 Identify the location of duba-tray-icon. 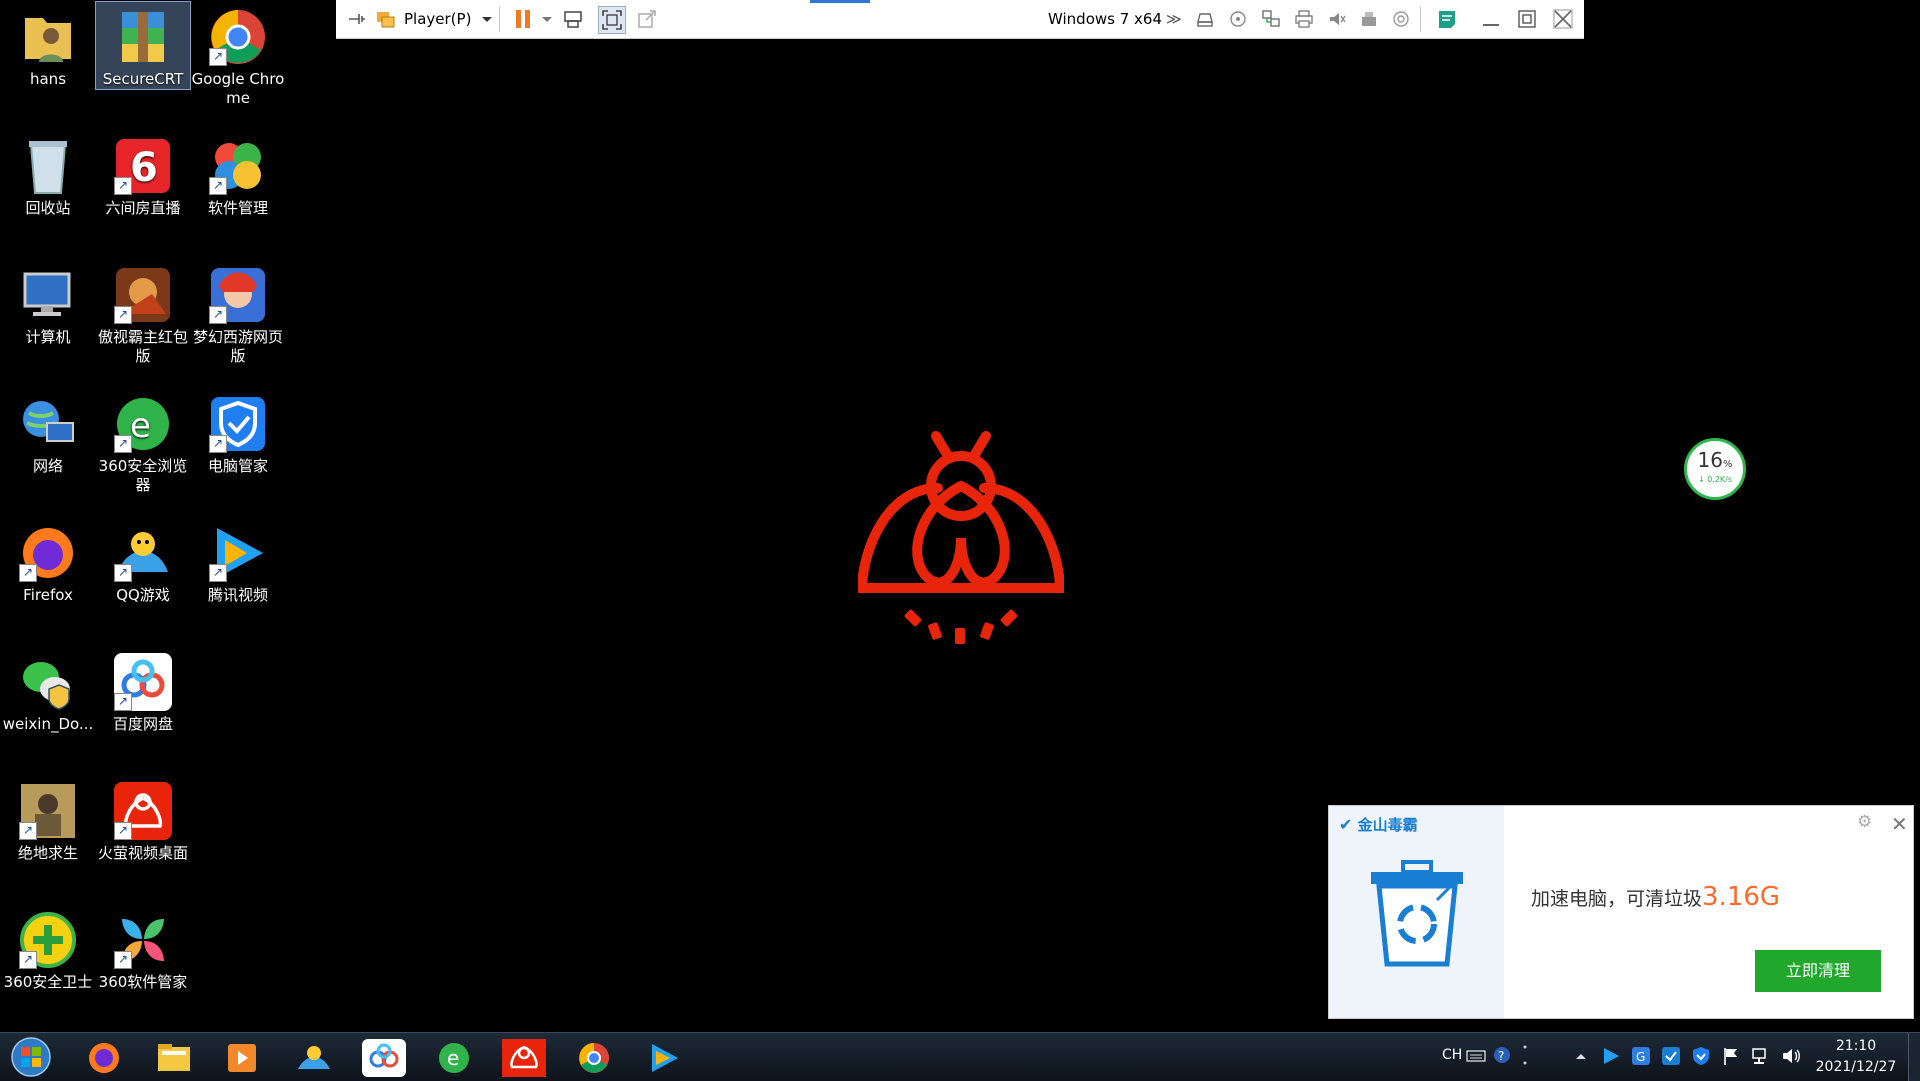
(1671, 1056).